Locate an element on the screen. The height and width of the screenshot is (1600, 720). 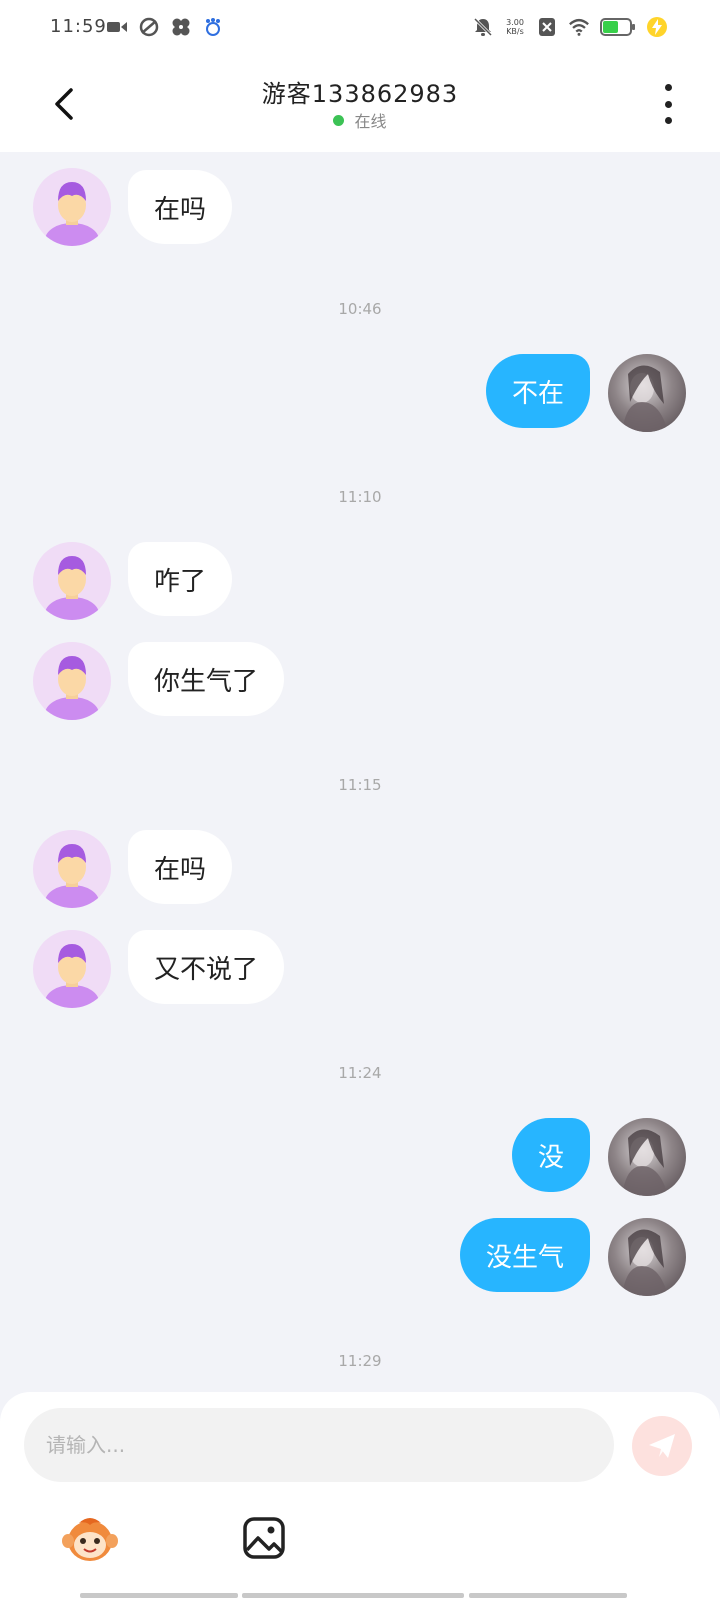
message-timestamp: 11:24 is located at coordinates (360, 1073).